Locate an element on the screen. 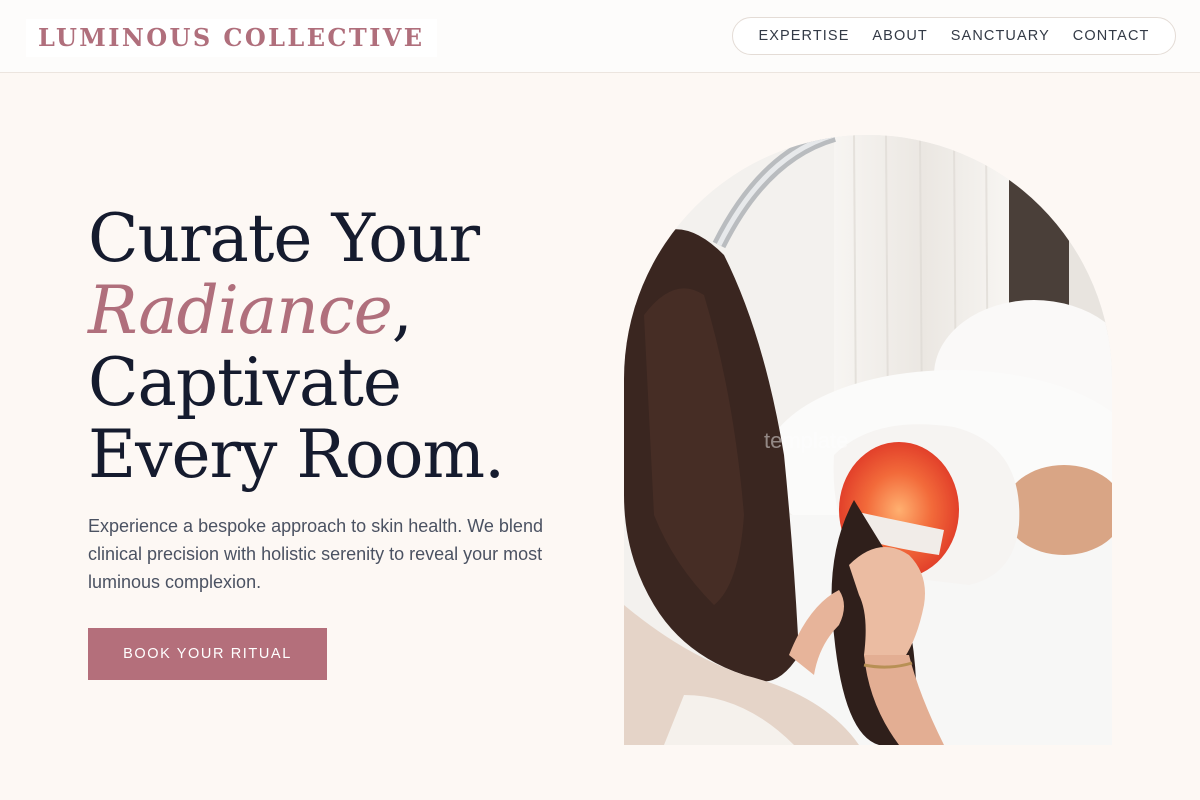 The height and width of the screenshot is (800, 1200). brand-logo: LUMINOUS COLLECTIVE is located at coordinates (231, 38).